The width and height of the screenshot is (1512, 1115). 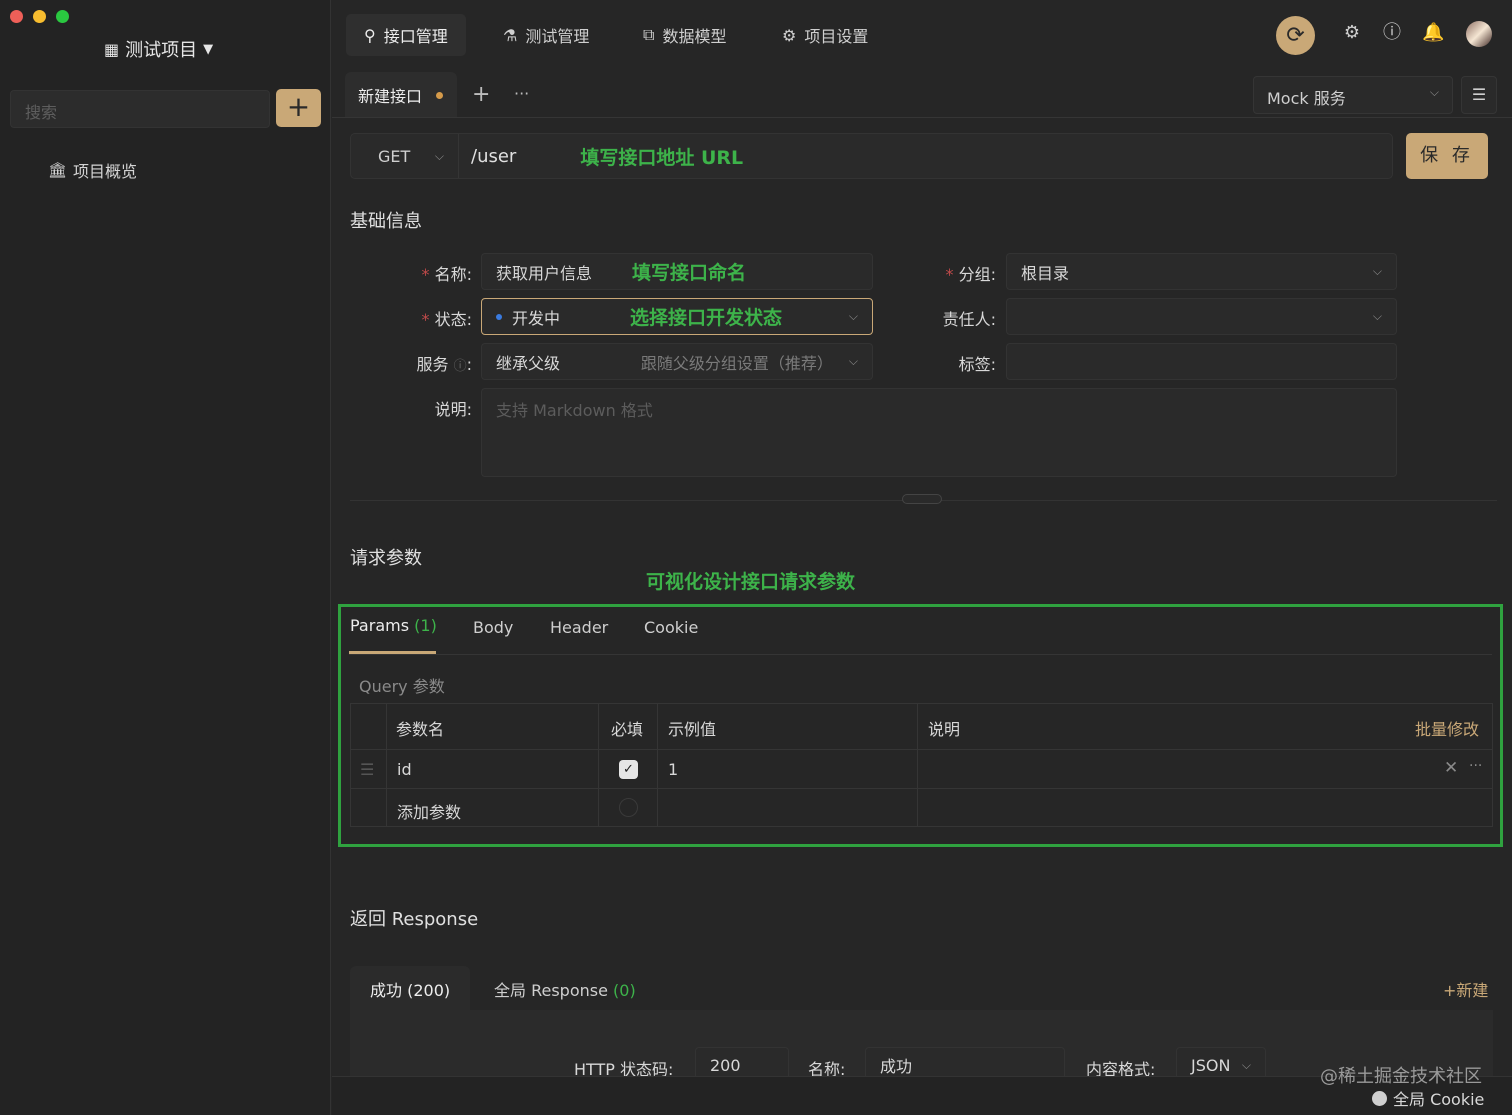 What do you see at coordinates (628, 807) in the screenshot?
I see `required-checkbox-empty` at bounding box center [628, 807].